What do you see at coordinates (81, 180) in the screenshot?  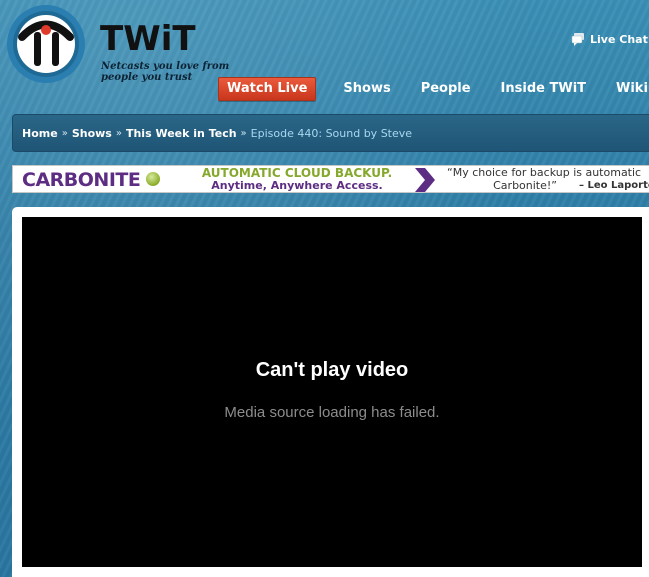 I see `carbonite-logo: CARBONITE` at bounding box center [81, 180].